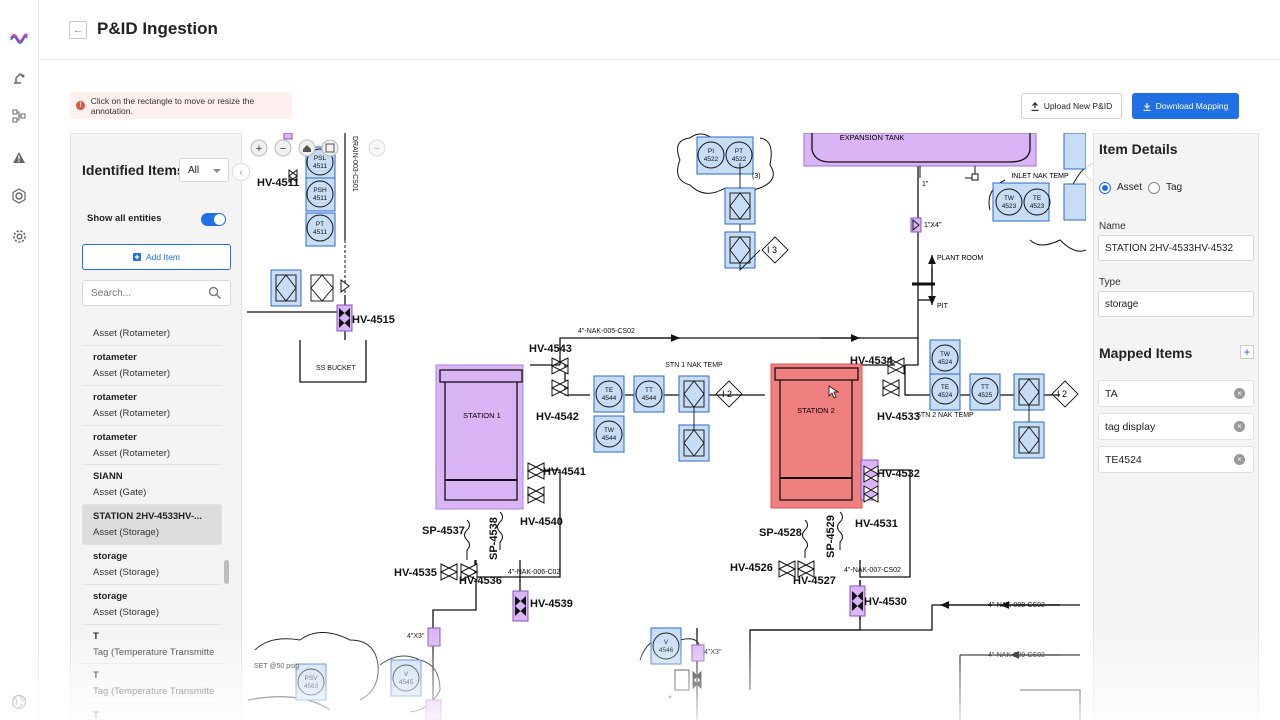 This screenshot has height=720, width=1280. Describe the element at coordinates (816, 410) in the screenshot. I see `station2-label: STATION 2` at that location.